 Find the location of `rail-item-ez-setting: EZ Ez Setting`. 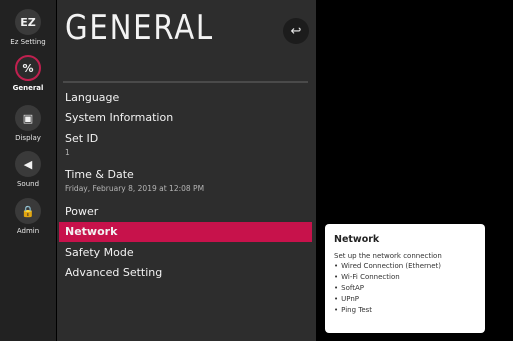

rail-item-ez-setting: EZ Ez Setting is located at coordinates (28, 27).